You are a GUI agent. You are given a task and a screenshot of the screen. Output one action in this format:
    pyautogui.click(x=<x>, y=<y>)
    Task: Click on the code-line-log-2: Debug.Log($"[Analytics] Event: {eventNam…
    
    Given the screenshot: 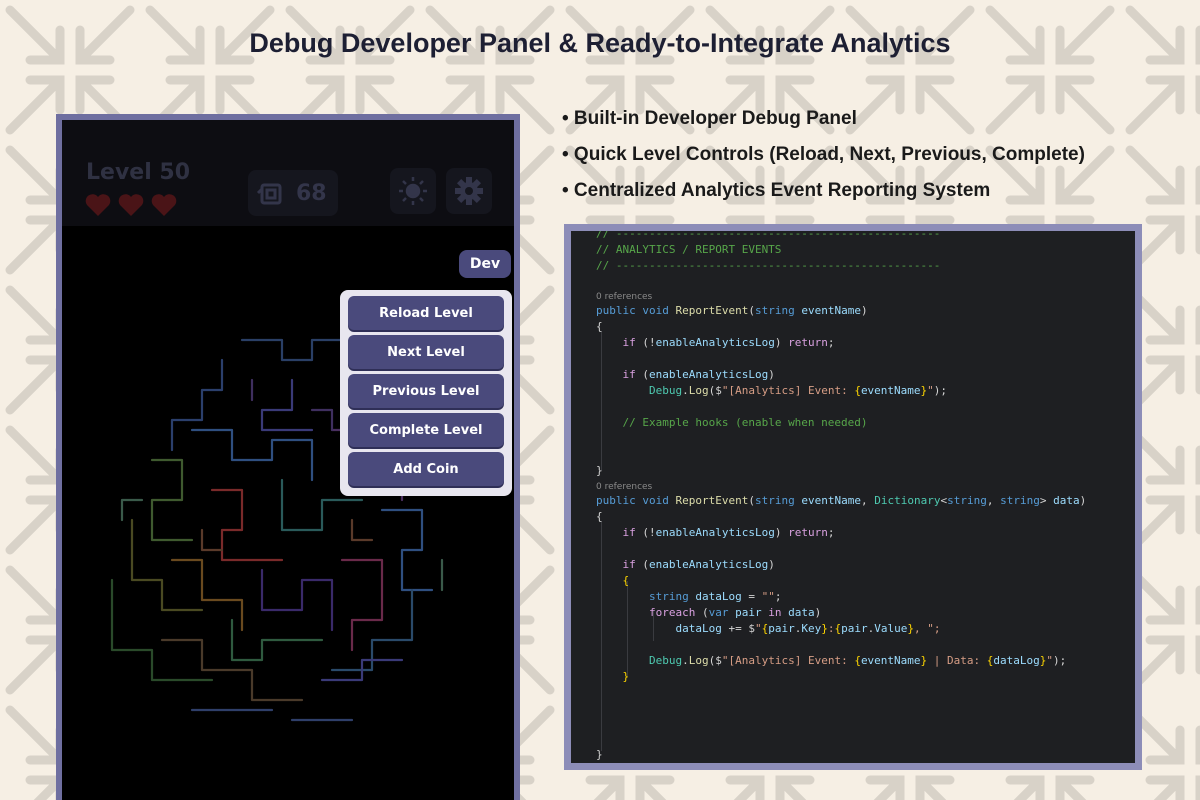 What is the action you would take?
    pyautogui.click(x=857, y=660)
    